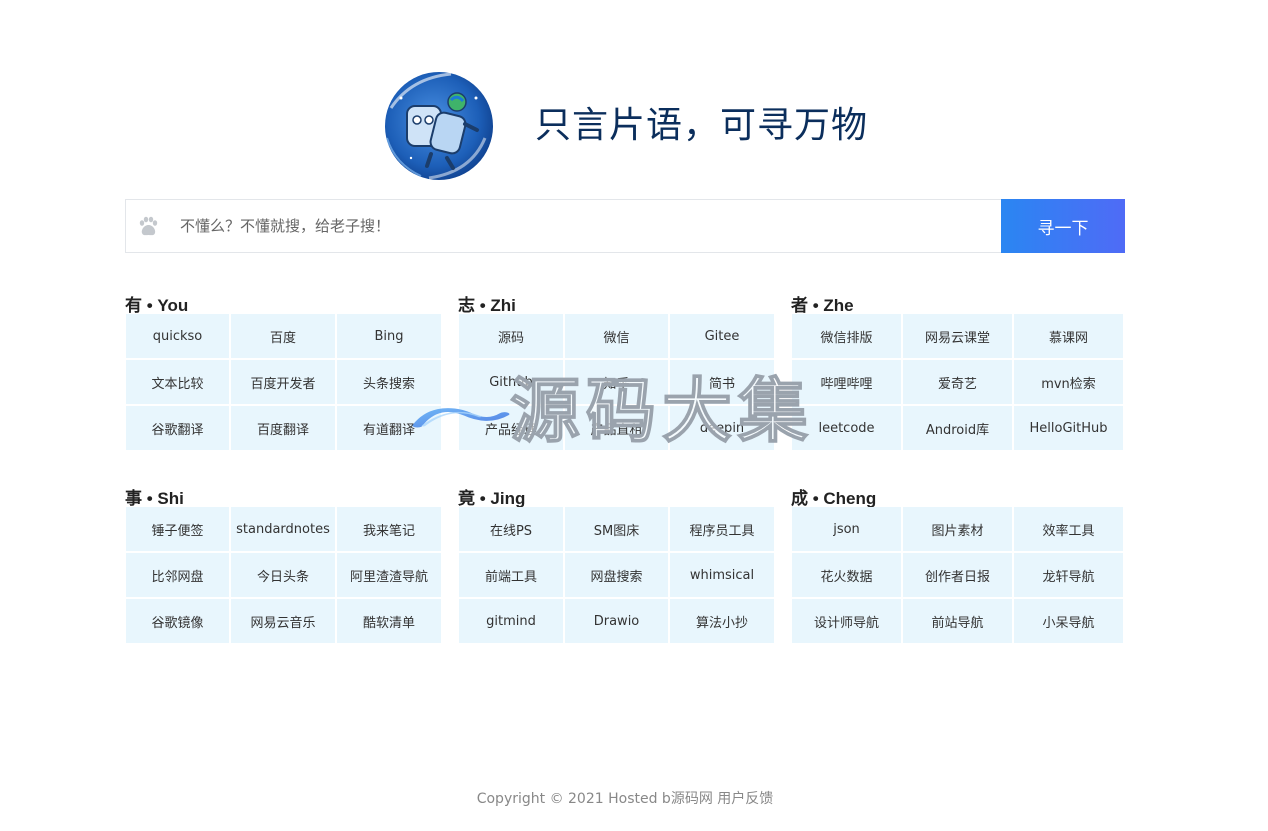 Image resolution: width=1268 pixels, height=831 pixels. Describe the element at coordinates (834, 498) in the screenshot. I see `group-title: 成 • Cheng` at that location.